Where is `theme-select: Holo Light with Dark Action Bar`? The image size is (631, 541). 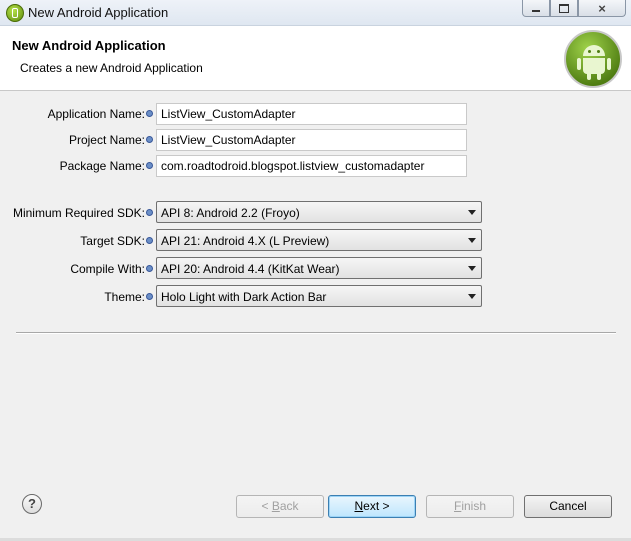
theme-select: Holo Light with Dark Action Bar is located at coordinates (319, 296).